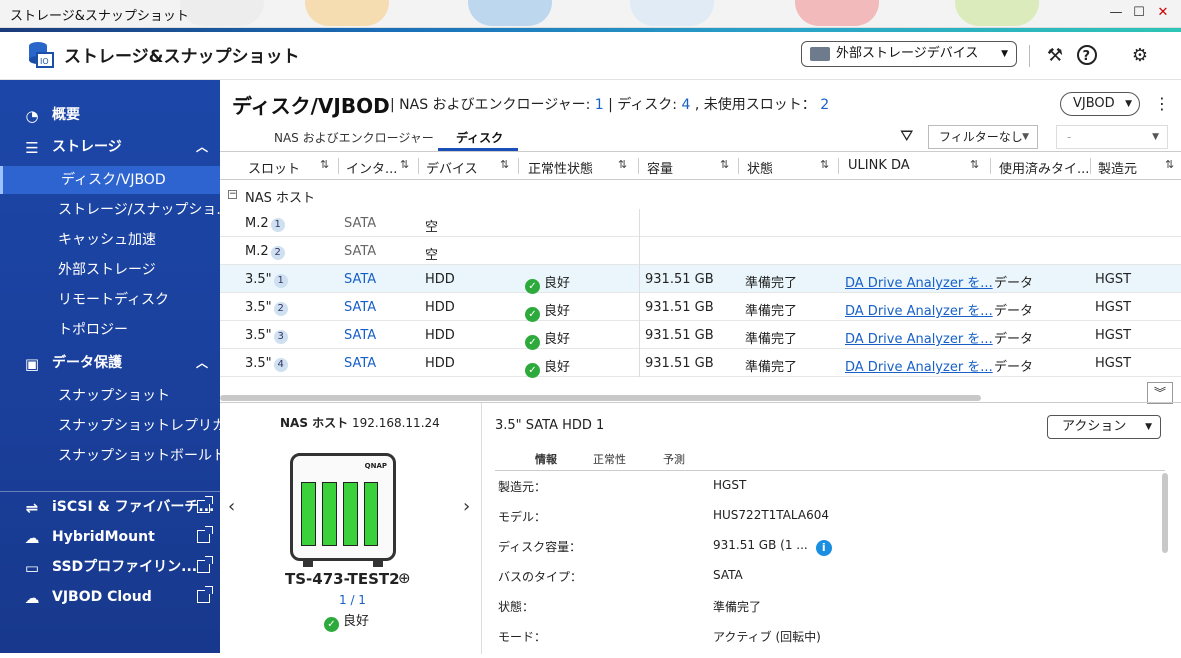  I want to click on device-pager: 1 / 1, so click(352, 600).